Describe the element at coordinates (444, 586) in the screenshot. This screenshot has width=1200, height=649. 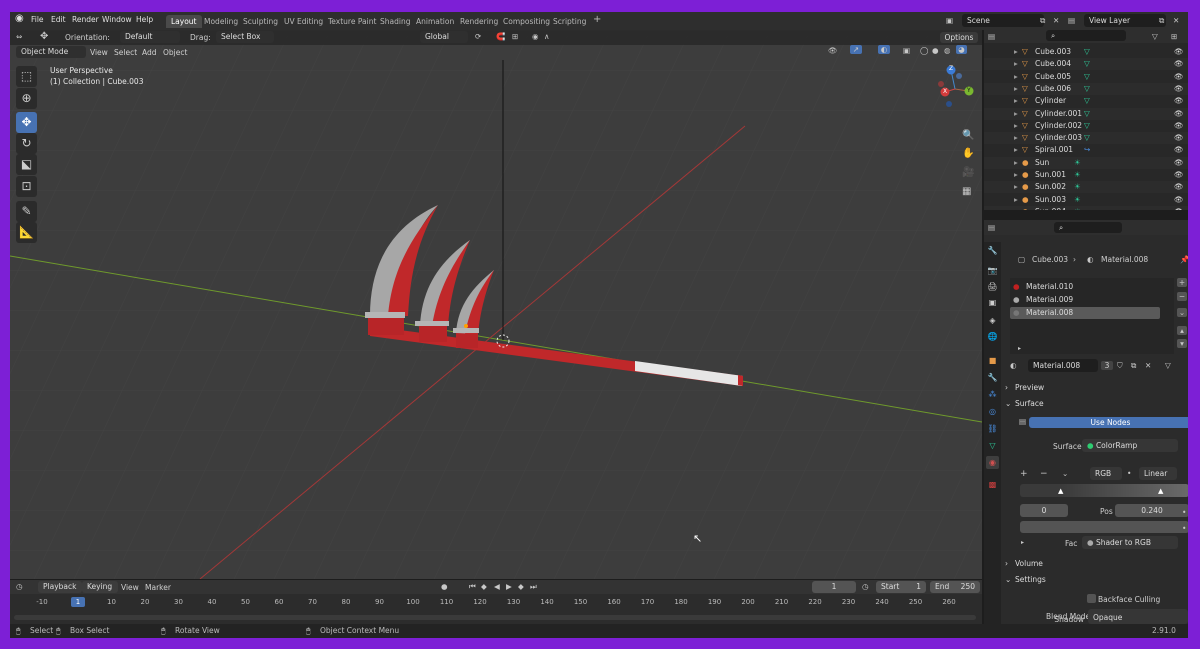
I see `record-icon: ●` at that location.